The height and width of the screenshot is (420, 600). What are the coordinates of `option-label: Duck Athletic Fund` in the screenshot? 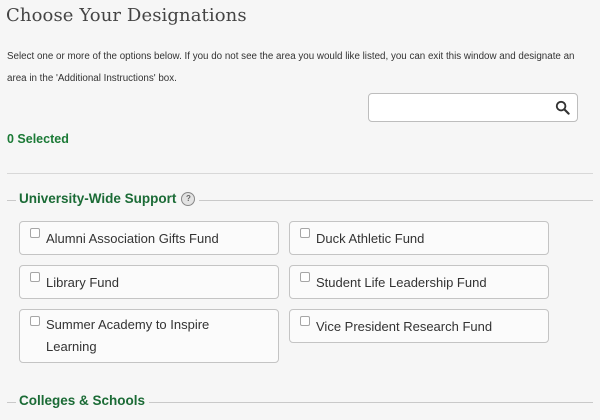 It's located at (370, 238).